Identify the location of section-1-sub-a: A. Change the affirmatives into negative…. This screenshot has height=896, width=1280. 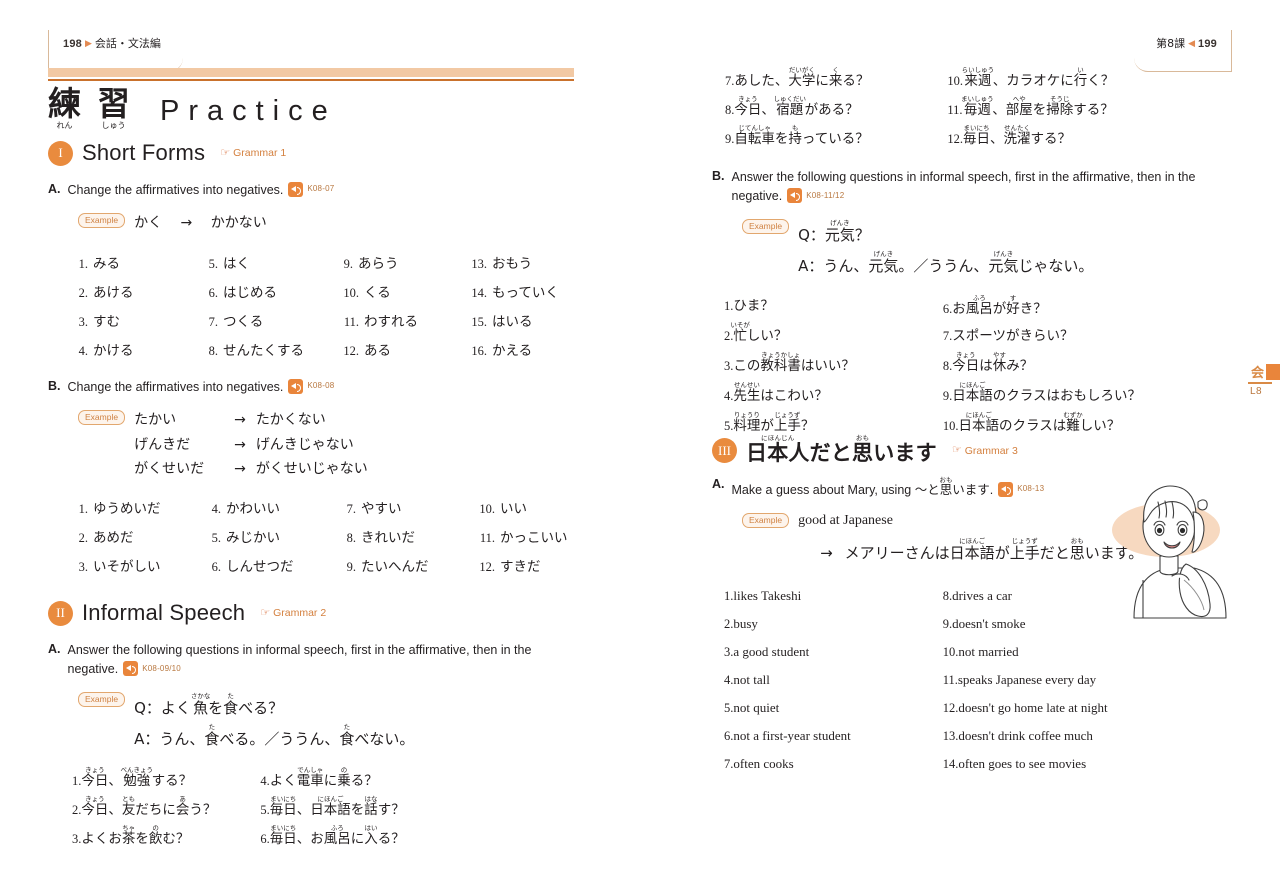
(318, 270).